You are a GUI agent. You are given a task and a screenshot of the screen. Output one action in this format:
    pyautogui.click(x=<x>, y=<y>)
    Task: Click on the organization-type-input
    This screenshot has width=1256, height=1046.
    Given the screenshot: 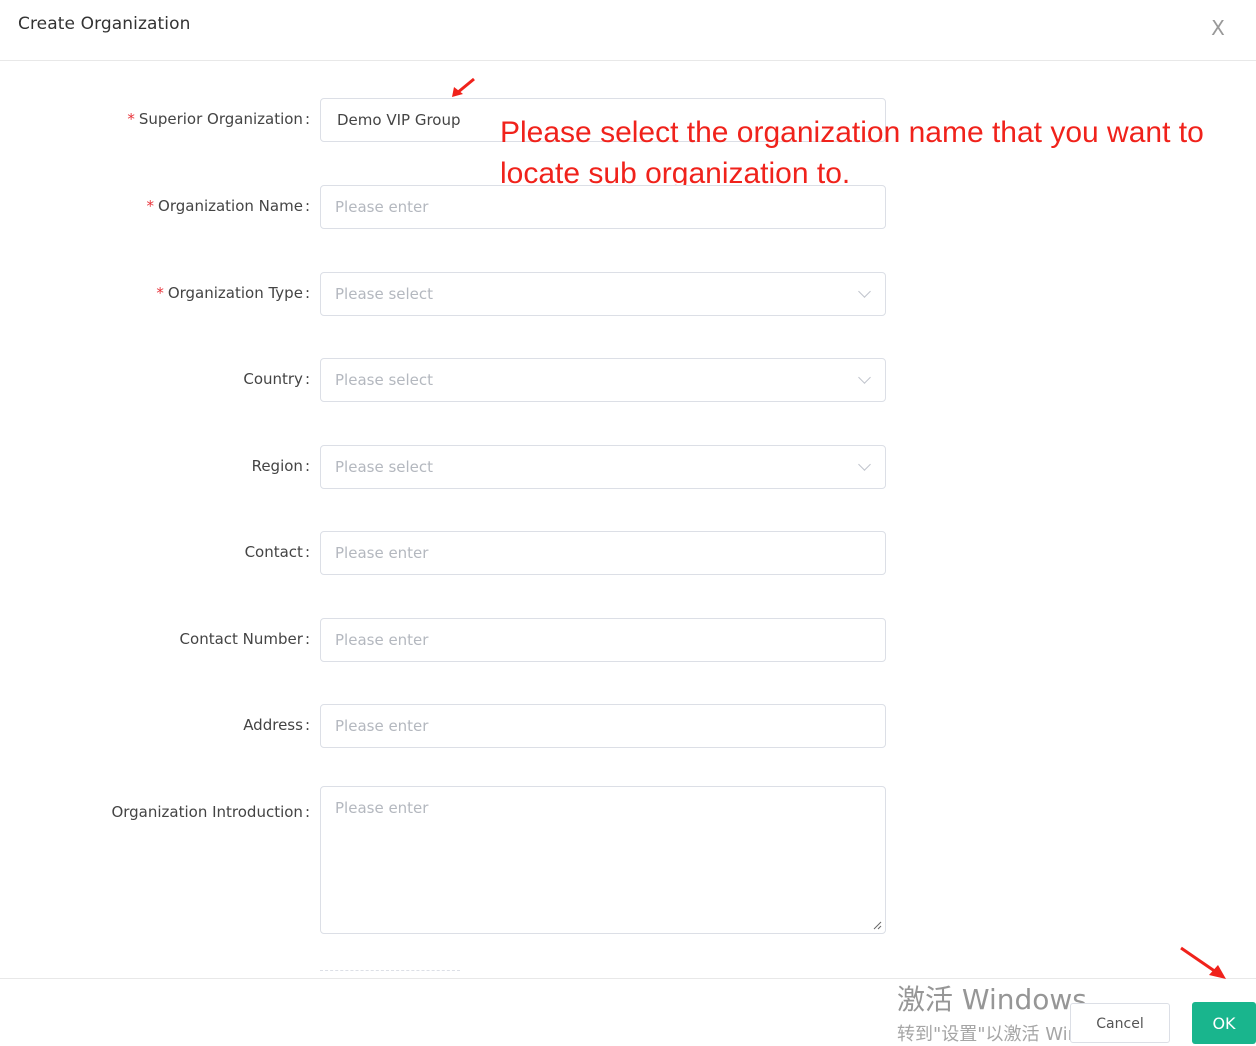 What is the action you would take?
    pyautogui.click(x=603, y=294)
    